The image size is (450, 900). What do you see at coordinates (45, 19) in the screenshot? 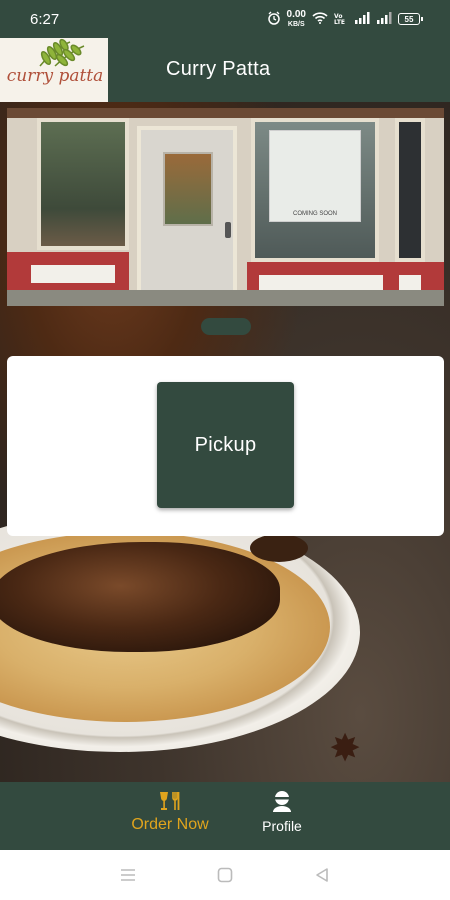
I see `status-time: 6:27` at bounding box center [45, 19].